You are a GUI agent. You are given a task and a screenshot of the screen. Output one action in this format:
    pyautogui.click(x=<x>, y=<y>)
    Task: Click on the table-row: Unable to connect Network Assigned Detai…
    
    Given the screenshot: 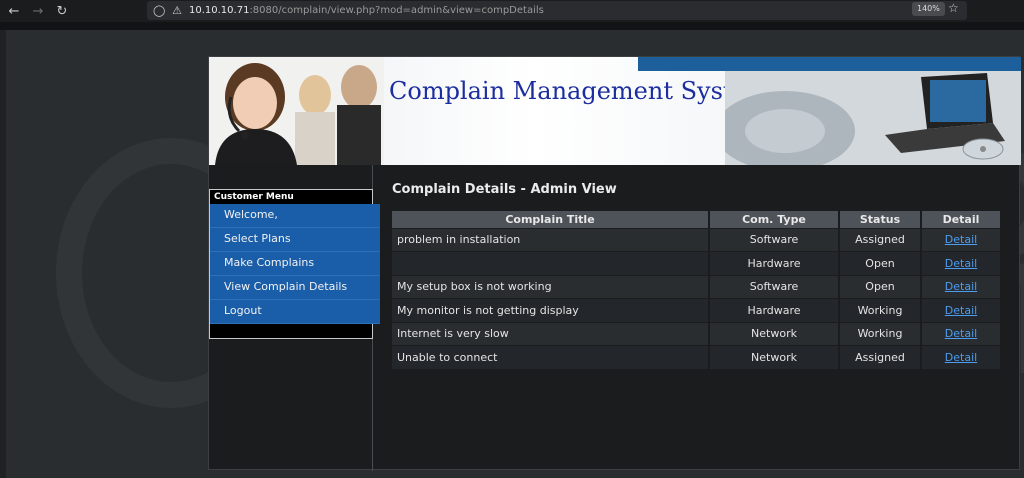 What is the action you would take?
    pyautogui.click(x=697, y=357)
    